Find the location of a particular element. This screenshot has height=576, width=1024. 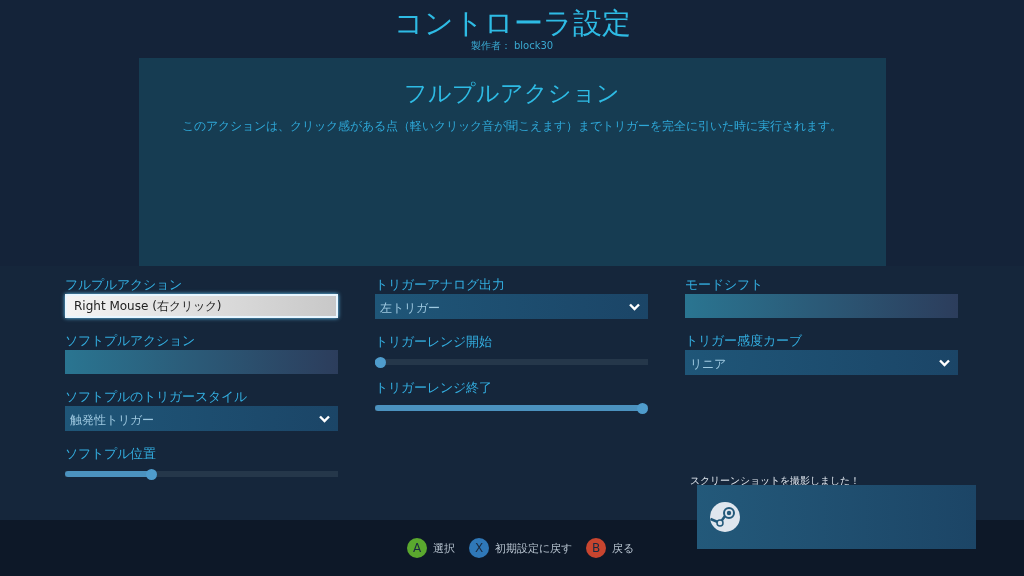

hint-label: 戻る is located at coordinates (623, 548).